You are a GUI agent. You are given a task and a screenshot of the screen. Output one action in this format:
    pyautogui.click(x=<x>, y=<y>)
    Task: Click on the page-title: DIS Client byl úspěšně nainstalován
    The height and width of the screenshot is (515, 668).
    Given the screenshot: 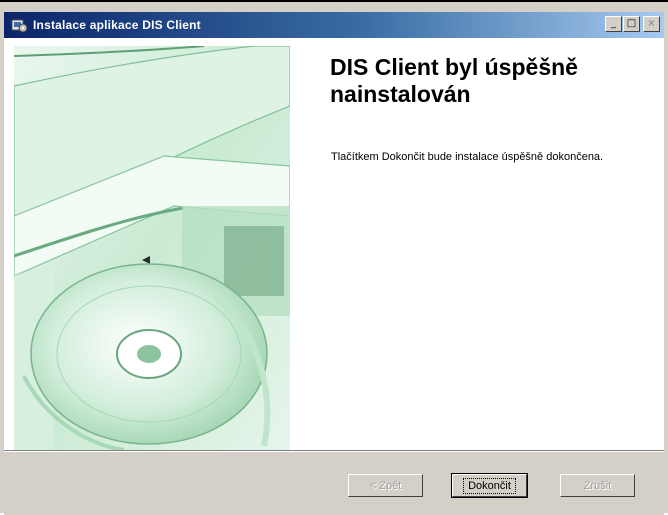 What is the action you would take?
    pyautogui.click(x=454, y=80)
    